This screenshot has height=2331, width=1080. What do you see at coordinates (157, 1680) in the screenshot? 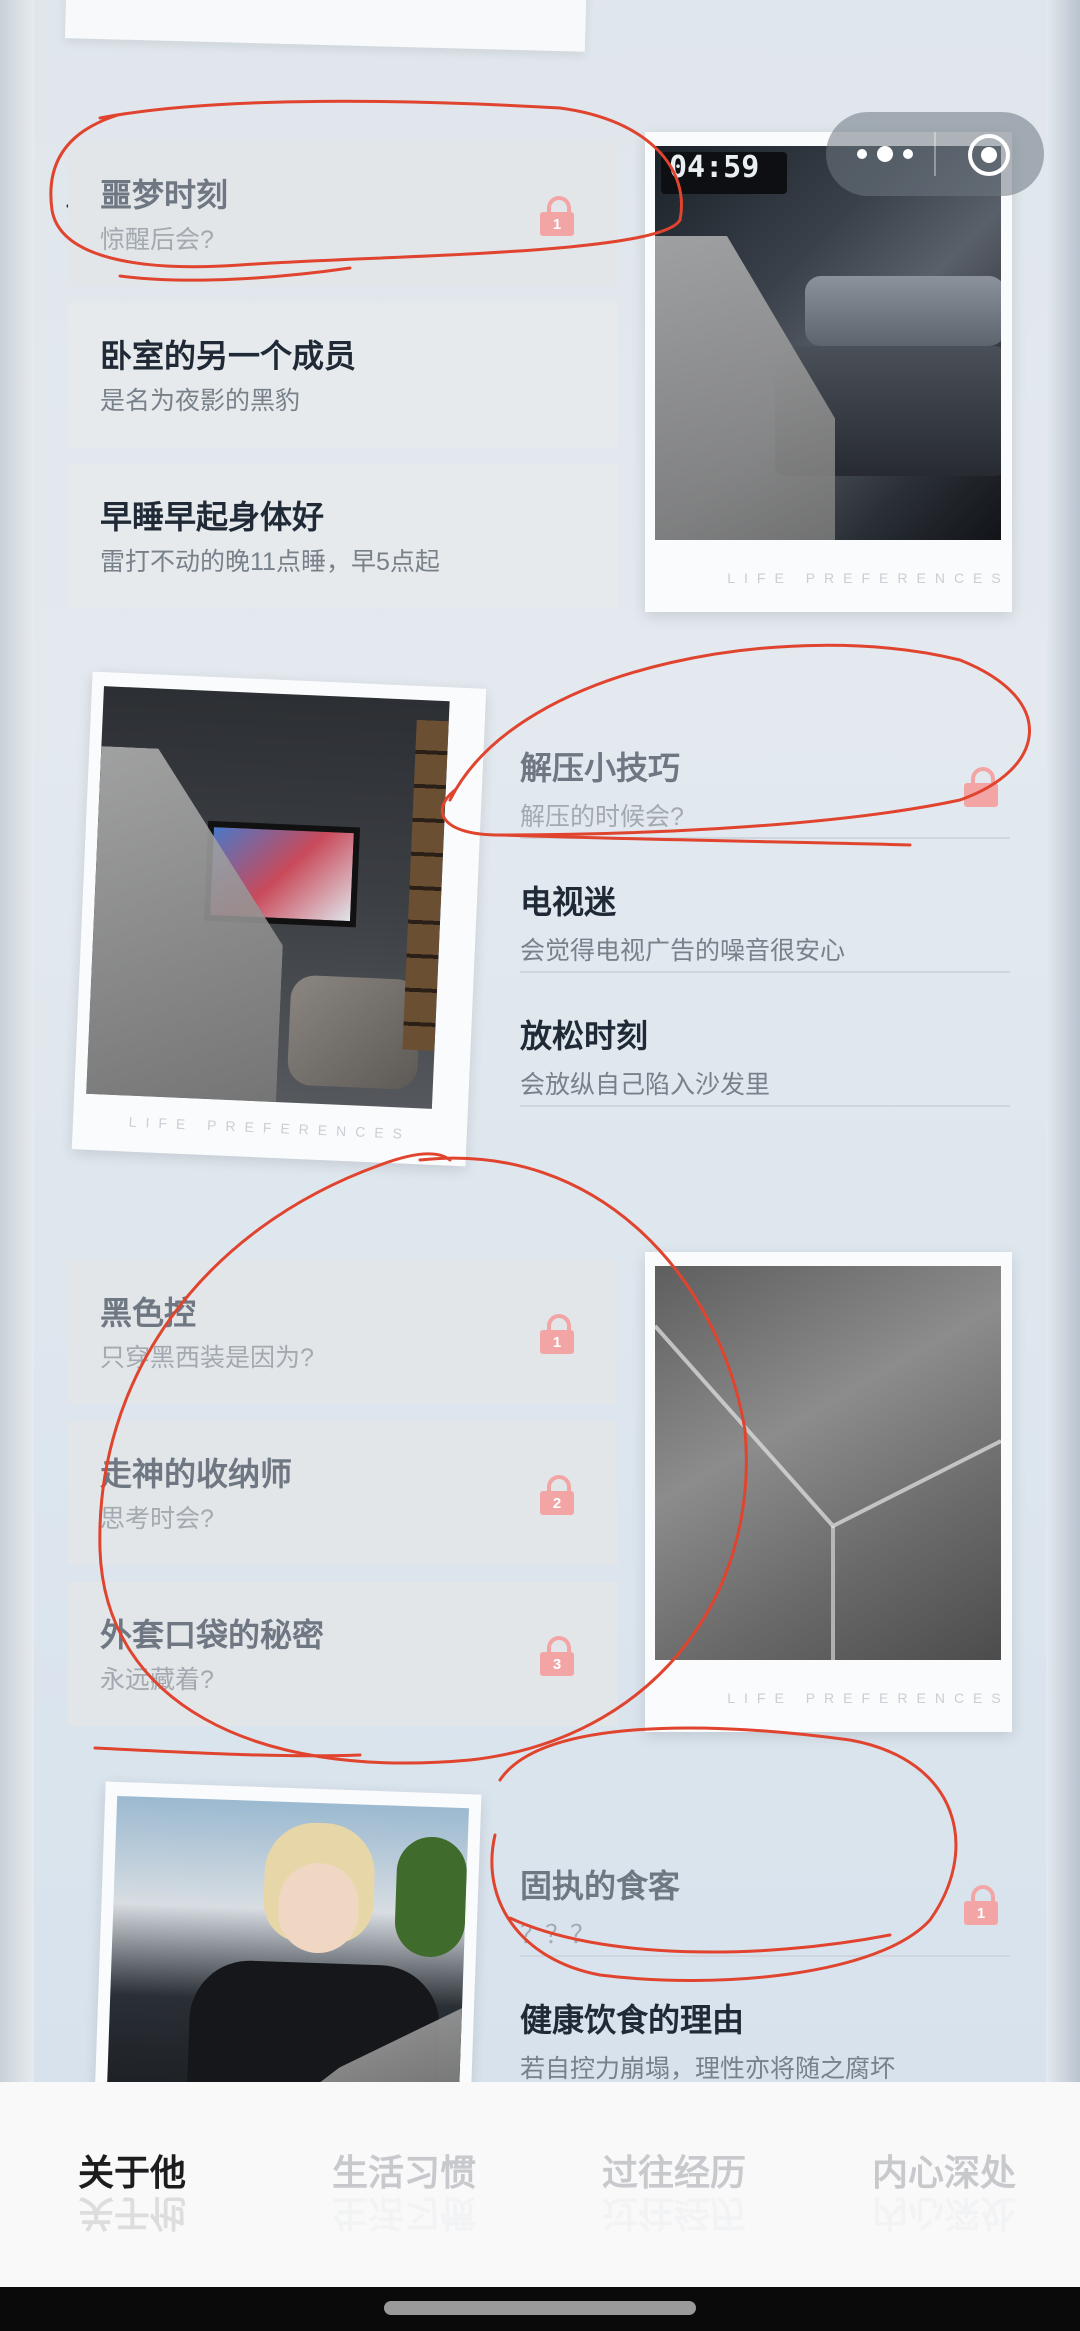
I see `card-subtitle: 永远藏着?` at bounding box center [157, 1680].